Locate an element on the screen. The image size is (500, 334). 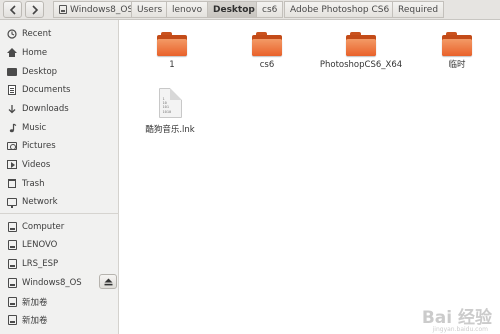
documents-icon is located at coordinates (12, 89).